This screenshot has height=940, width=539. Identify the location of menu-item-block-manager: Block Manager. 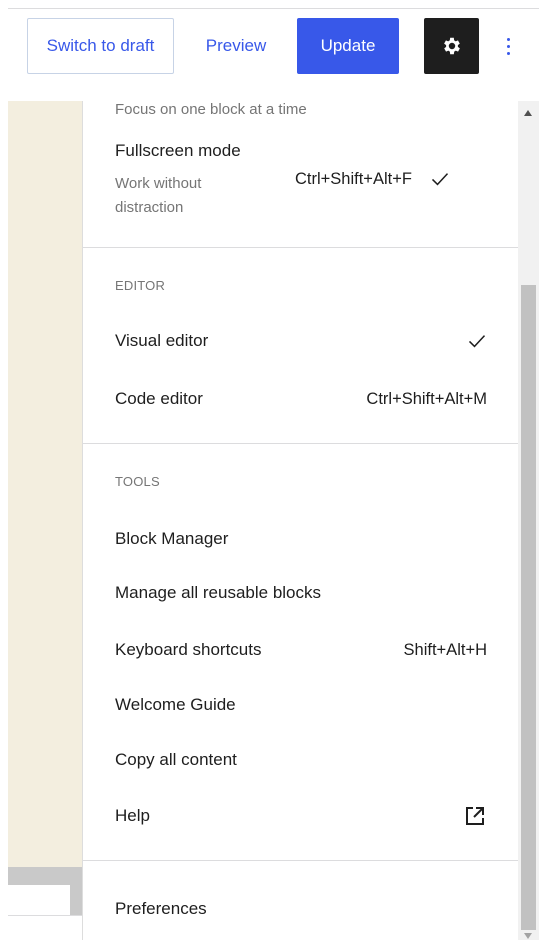
(301, 539).